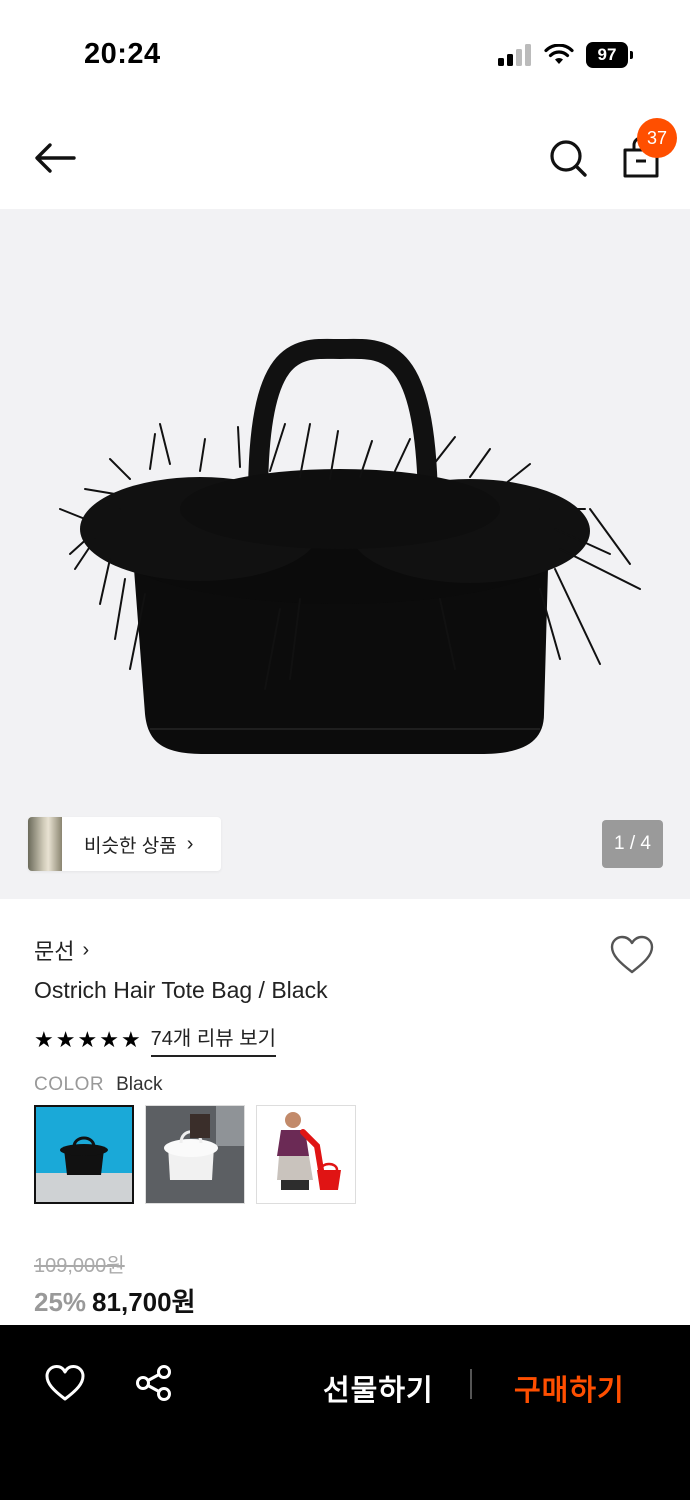 Image resolution: width=690 pixels, height=1500 pixels. I want to click on color-swatches, so click(195, 1154).